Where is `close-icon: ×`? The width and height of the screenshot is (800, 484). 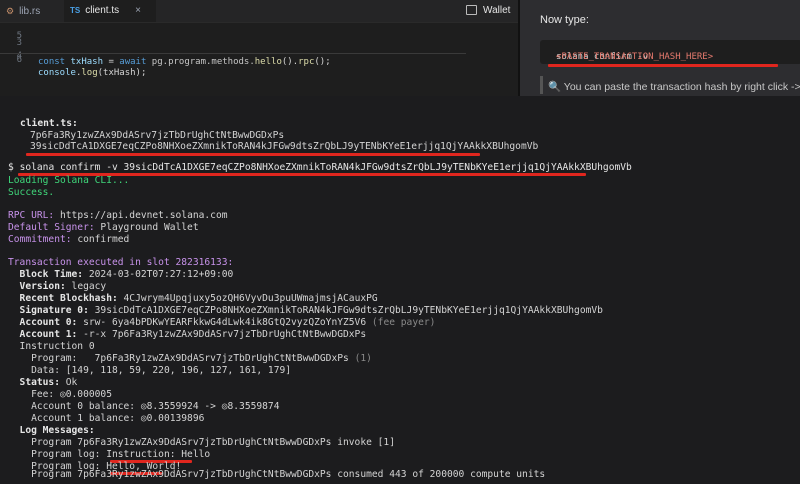 close-icon: × is located at coordinates (138, 10).